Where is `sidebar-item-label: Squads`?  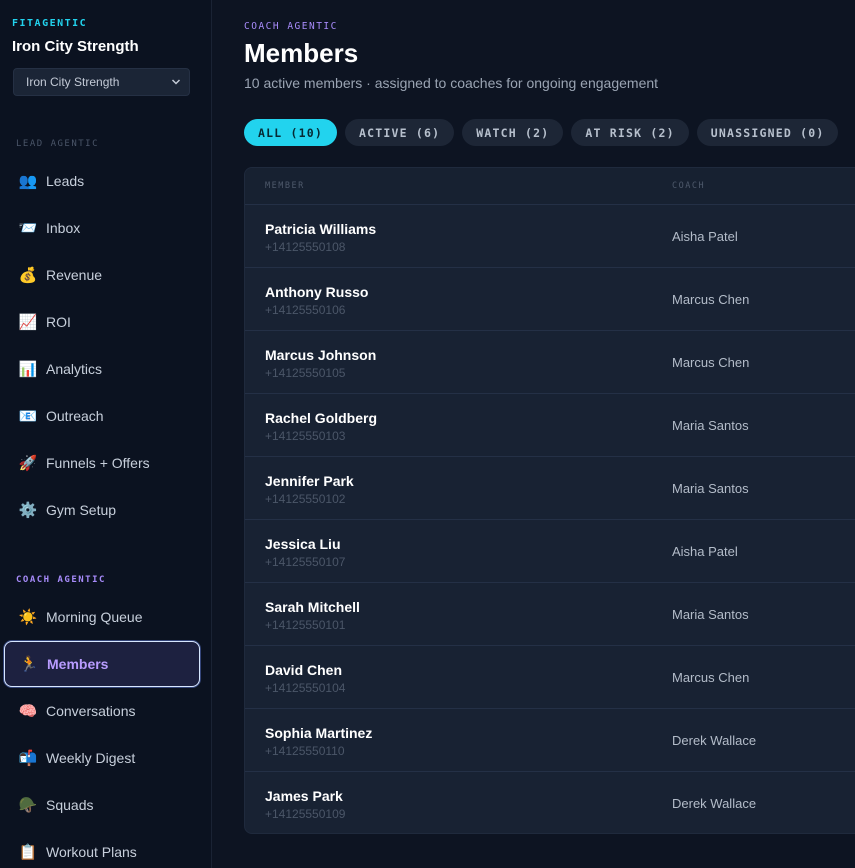
sidebar-item-label: Squads is located at coordinates (70, 805).